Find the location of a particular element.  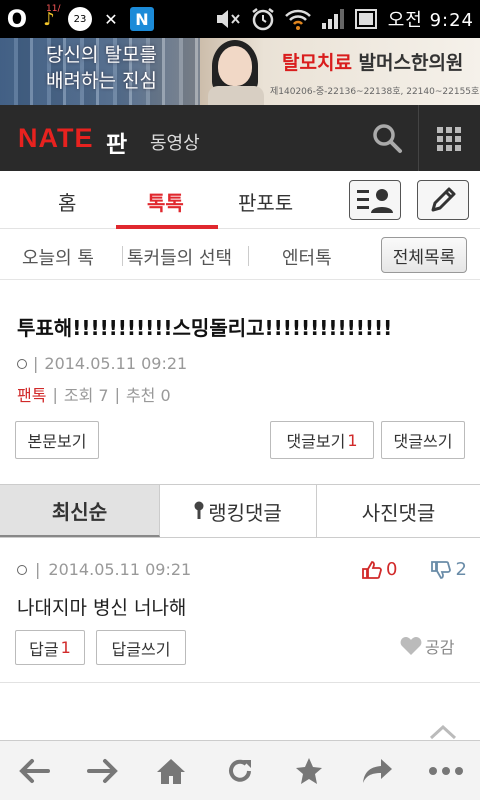

mute-icon is located at coordinates (228, 19).